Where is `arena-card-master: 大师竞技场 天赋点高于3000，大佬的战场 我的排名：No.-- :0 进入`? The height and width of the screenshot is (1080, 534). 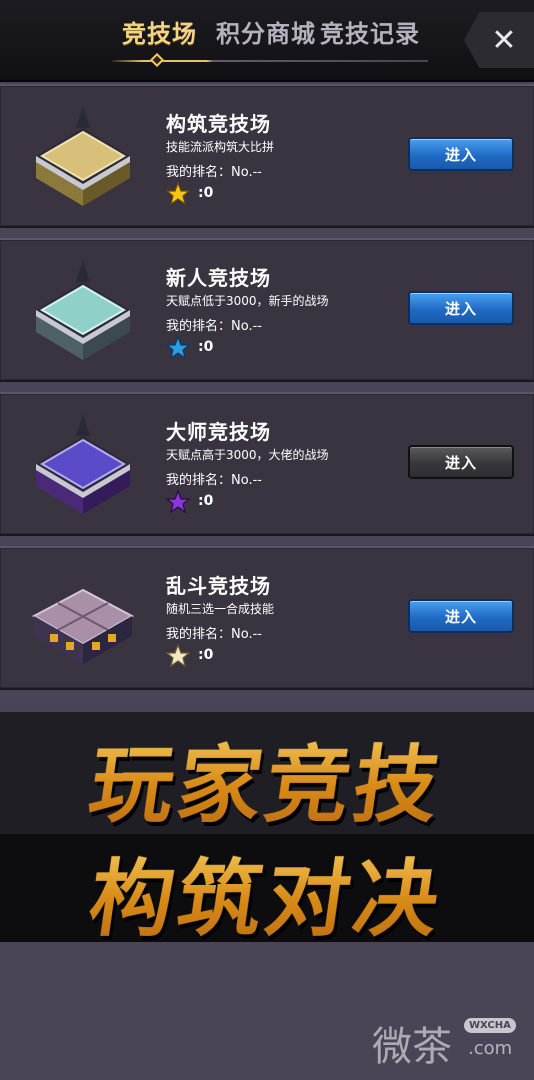
arena-card-master: 大师竞技场 天赋点高于3000，大佬的战场 我的排名：No.-- :0 进入 is located at coordinates (267, 464).